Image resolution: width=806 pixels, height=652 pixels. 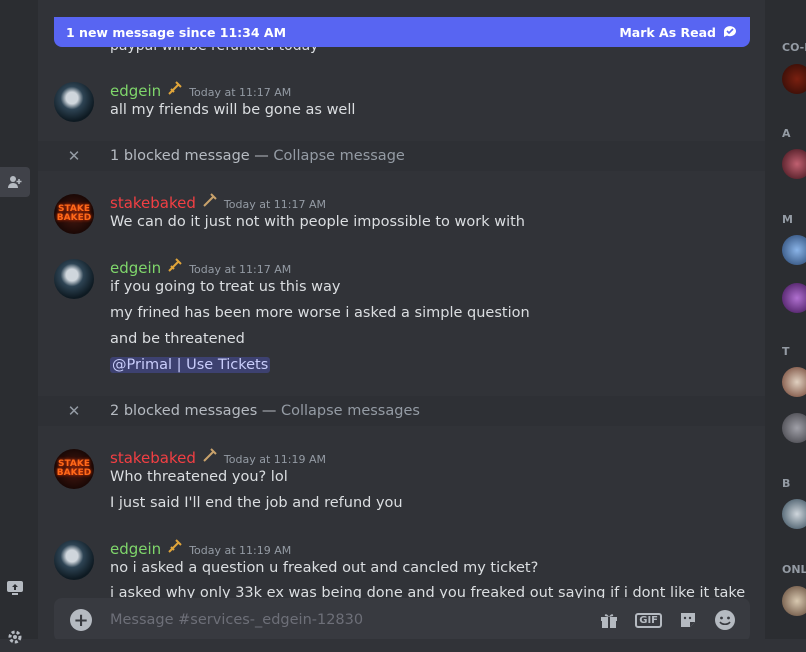 What do you see at coordinates (730, 31) in the screenshot?
I see `mark-read-icon` at bounding box center [730, 31].